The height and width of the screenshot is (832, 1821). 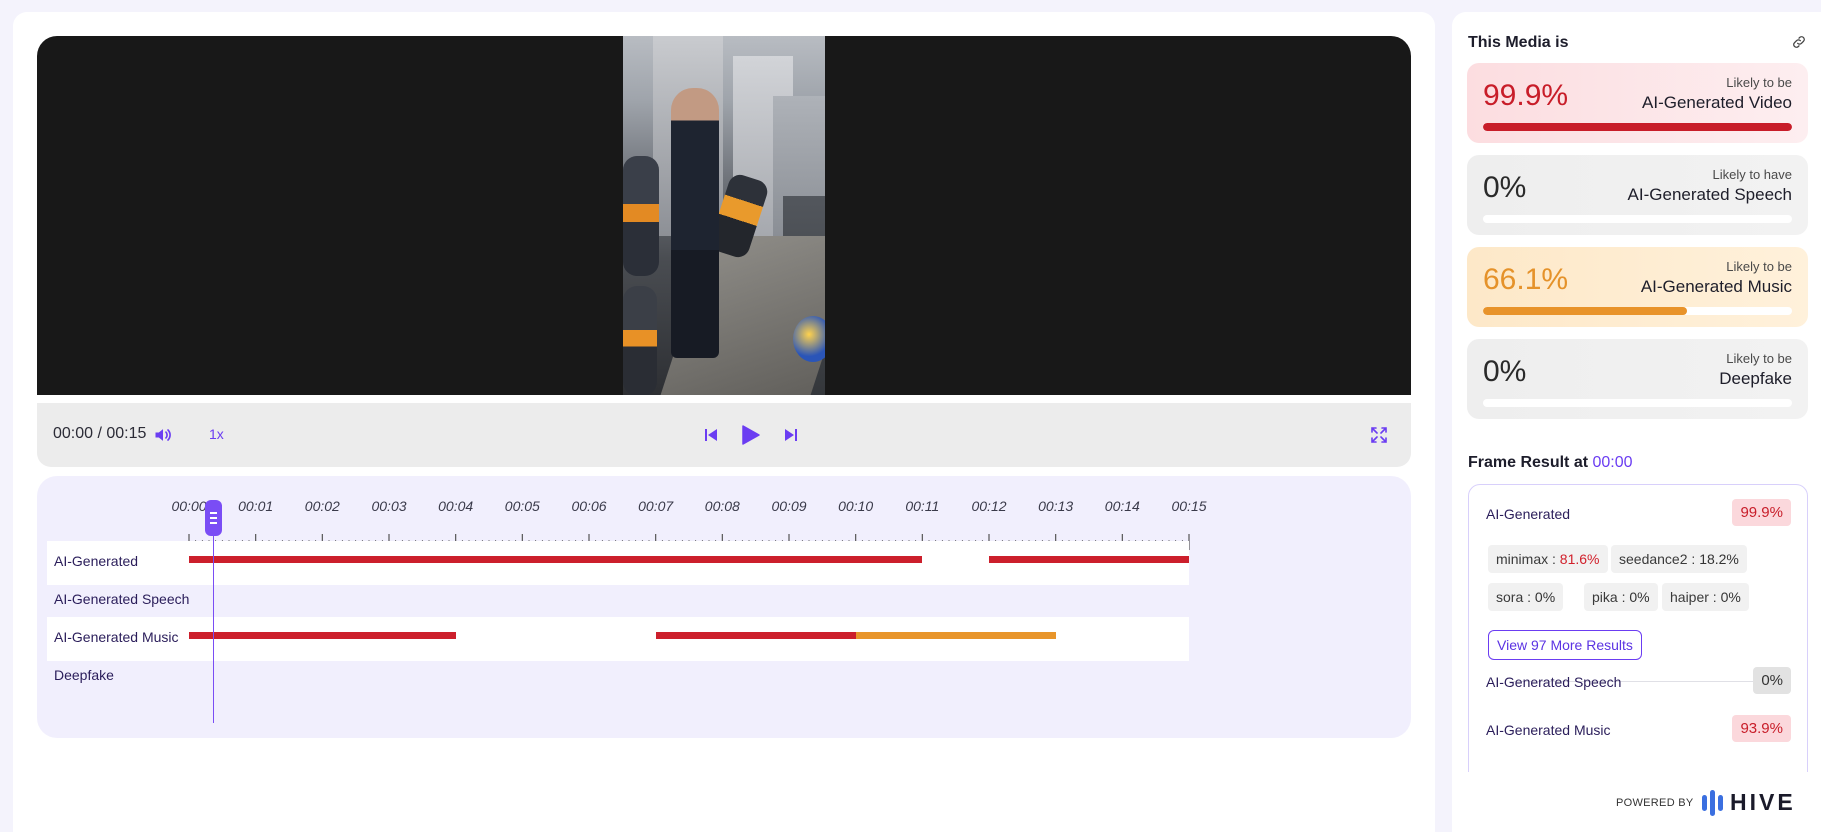 I want to click on model-score-chip: seedance2 : 18.2%, so click(x=1679, y=559).